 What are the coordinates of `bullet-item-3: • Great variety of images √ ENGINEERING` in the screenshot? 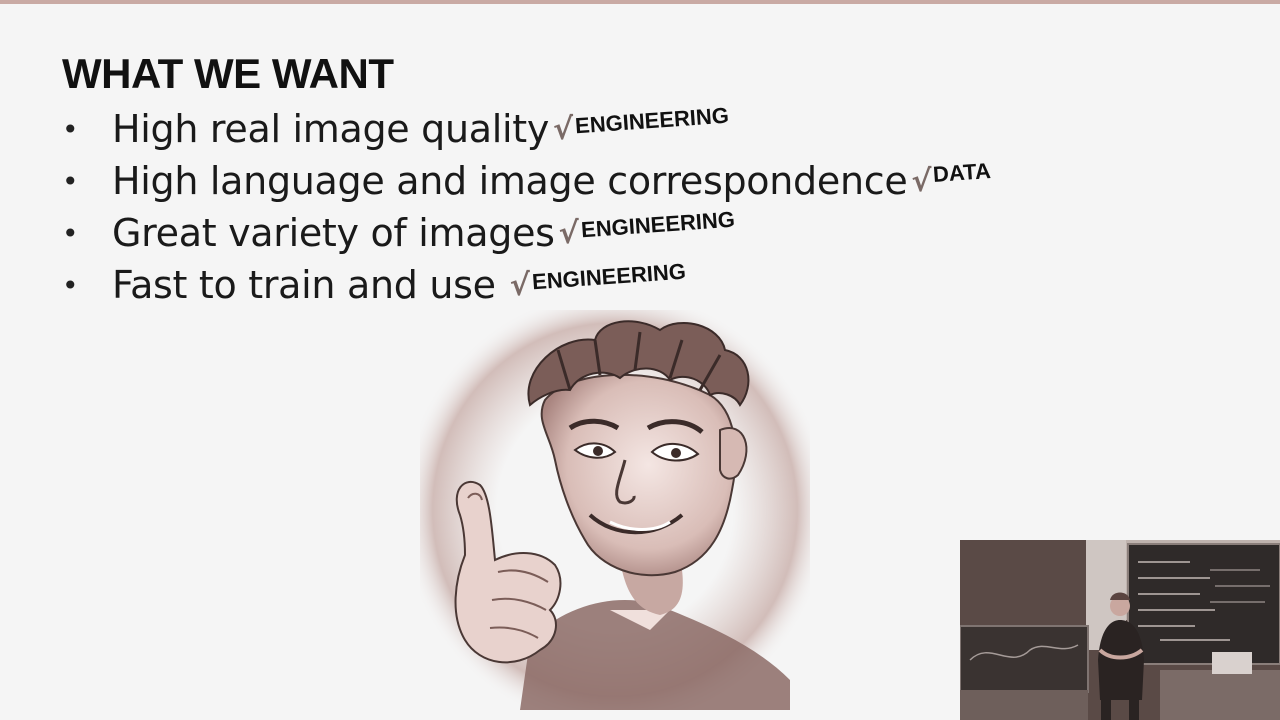 It's located at (398, 233).